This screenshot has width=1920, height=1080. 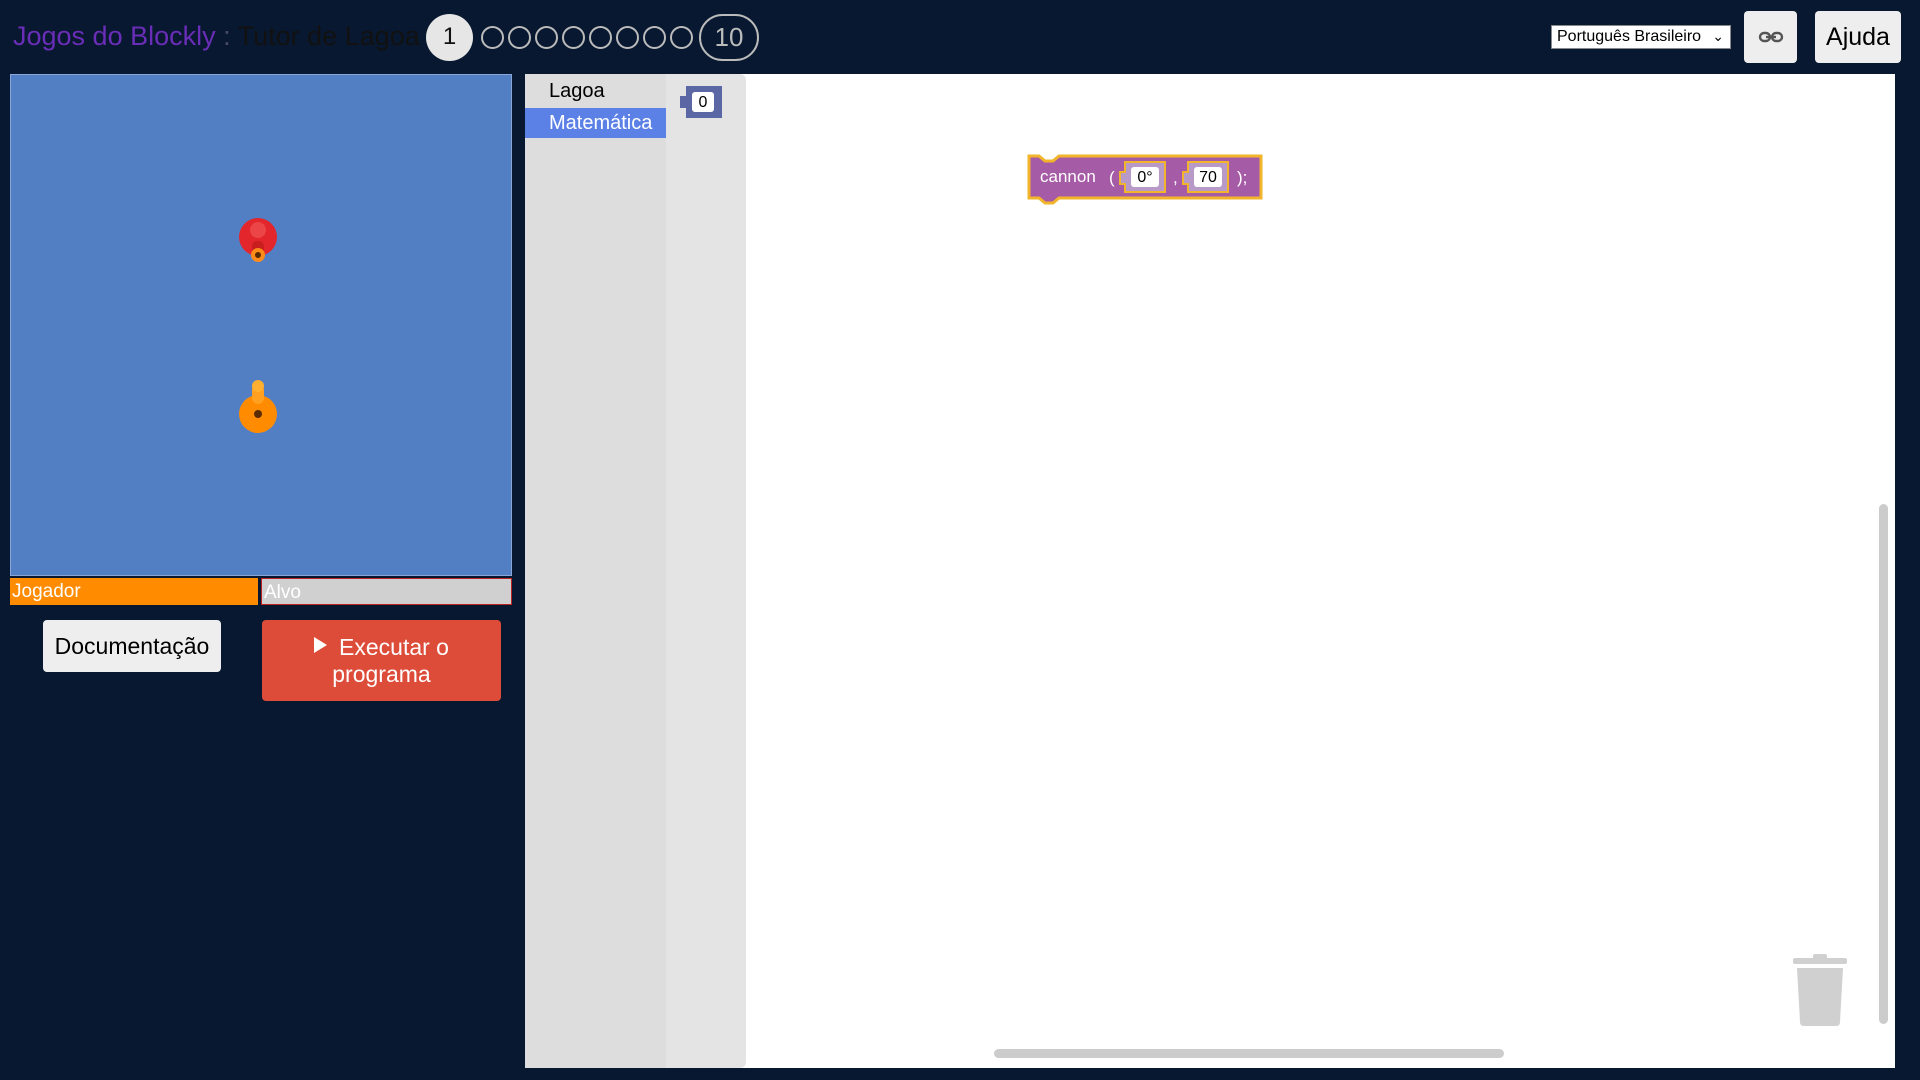 I want to click on link-button, so click(x=1770, y=37).